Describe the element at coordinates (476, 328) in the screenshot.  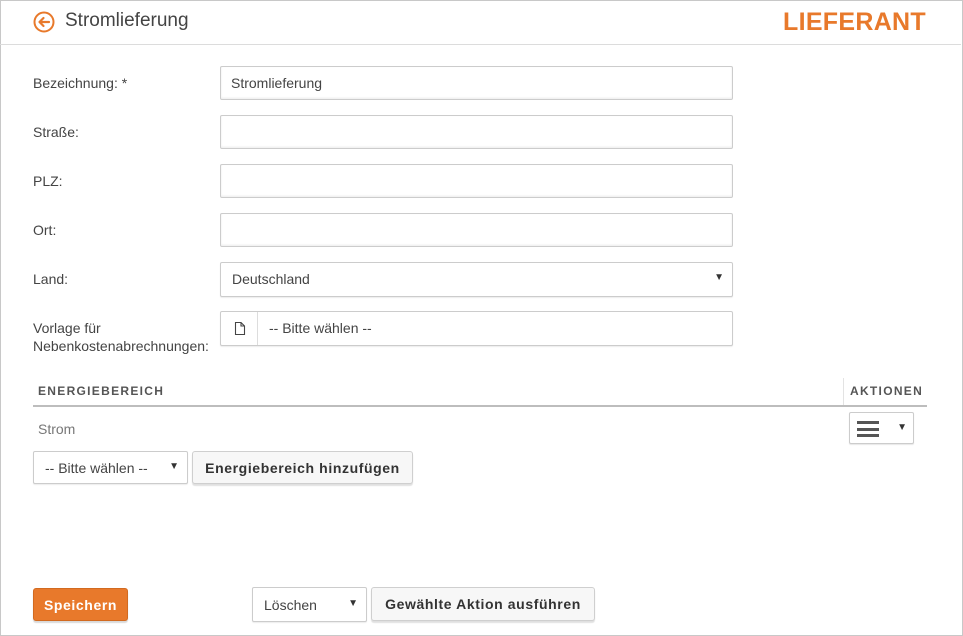
I see `vorlage-picker: -- Bitte wählen --` at that location.